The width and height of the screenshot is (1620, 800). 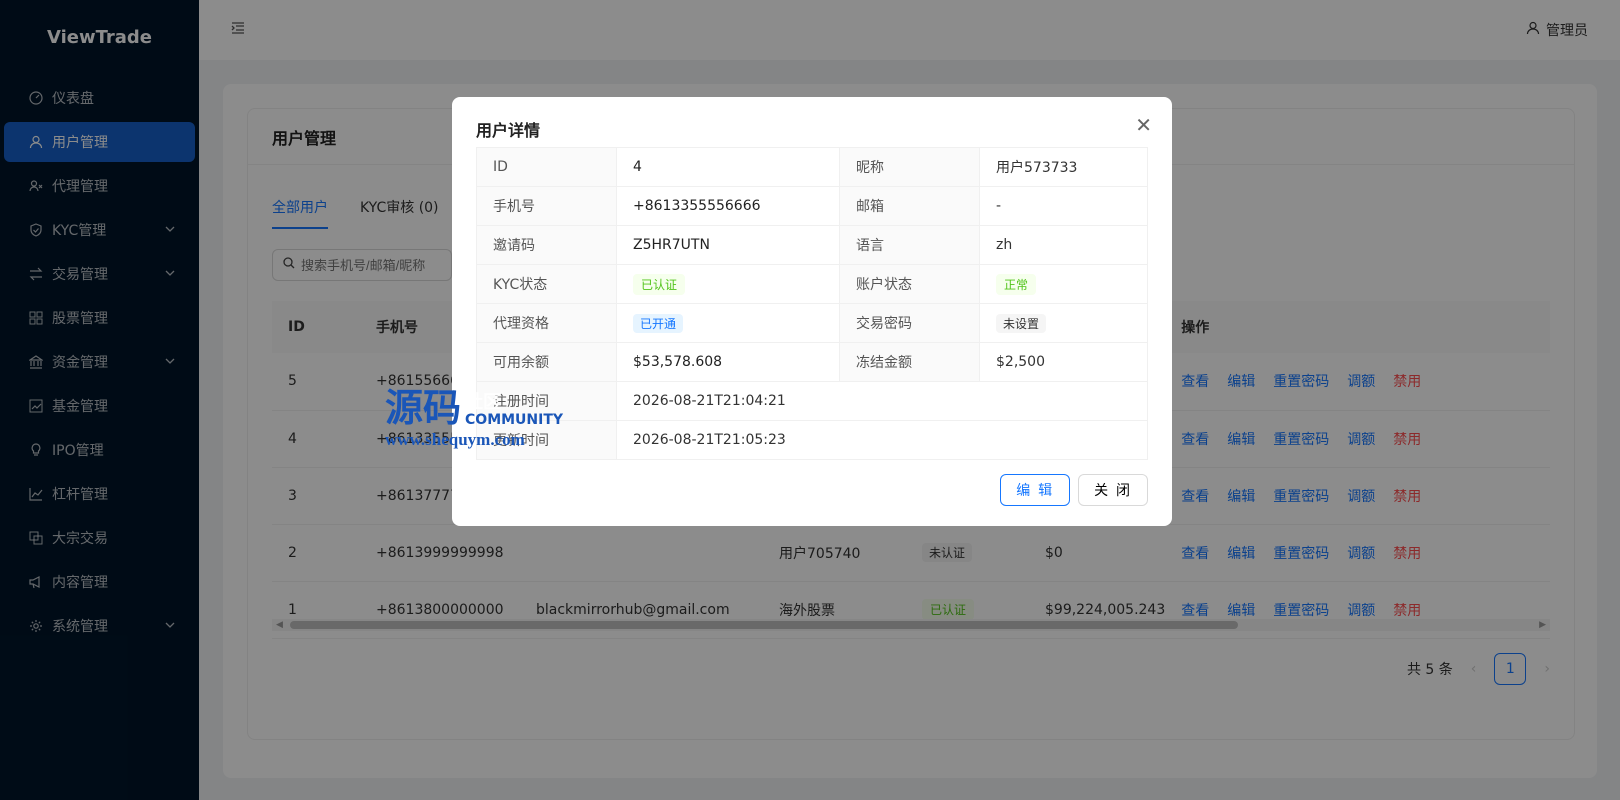 What do you see at coordinates (659, 284) in the screenshot?
I see `kyc-status-badge: 已认证` at bounding box center [659, 284].